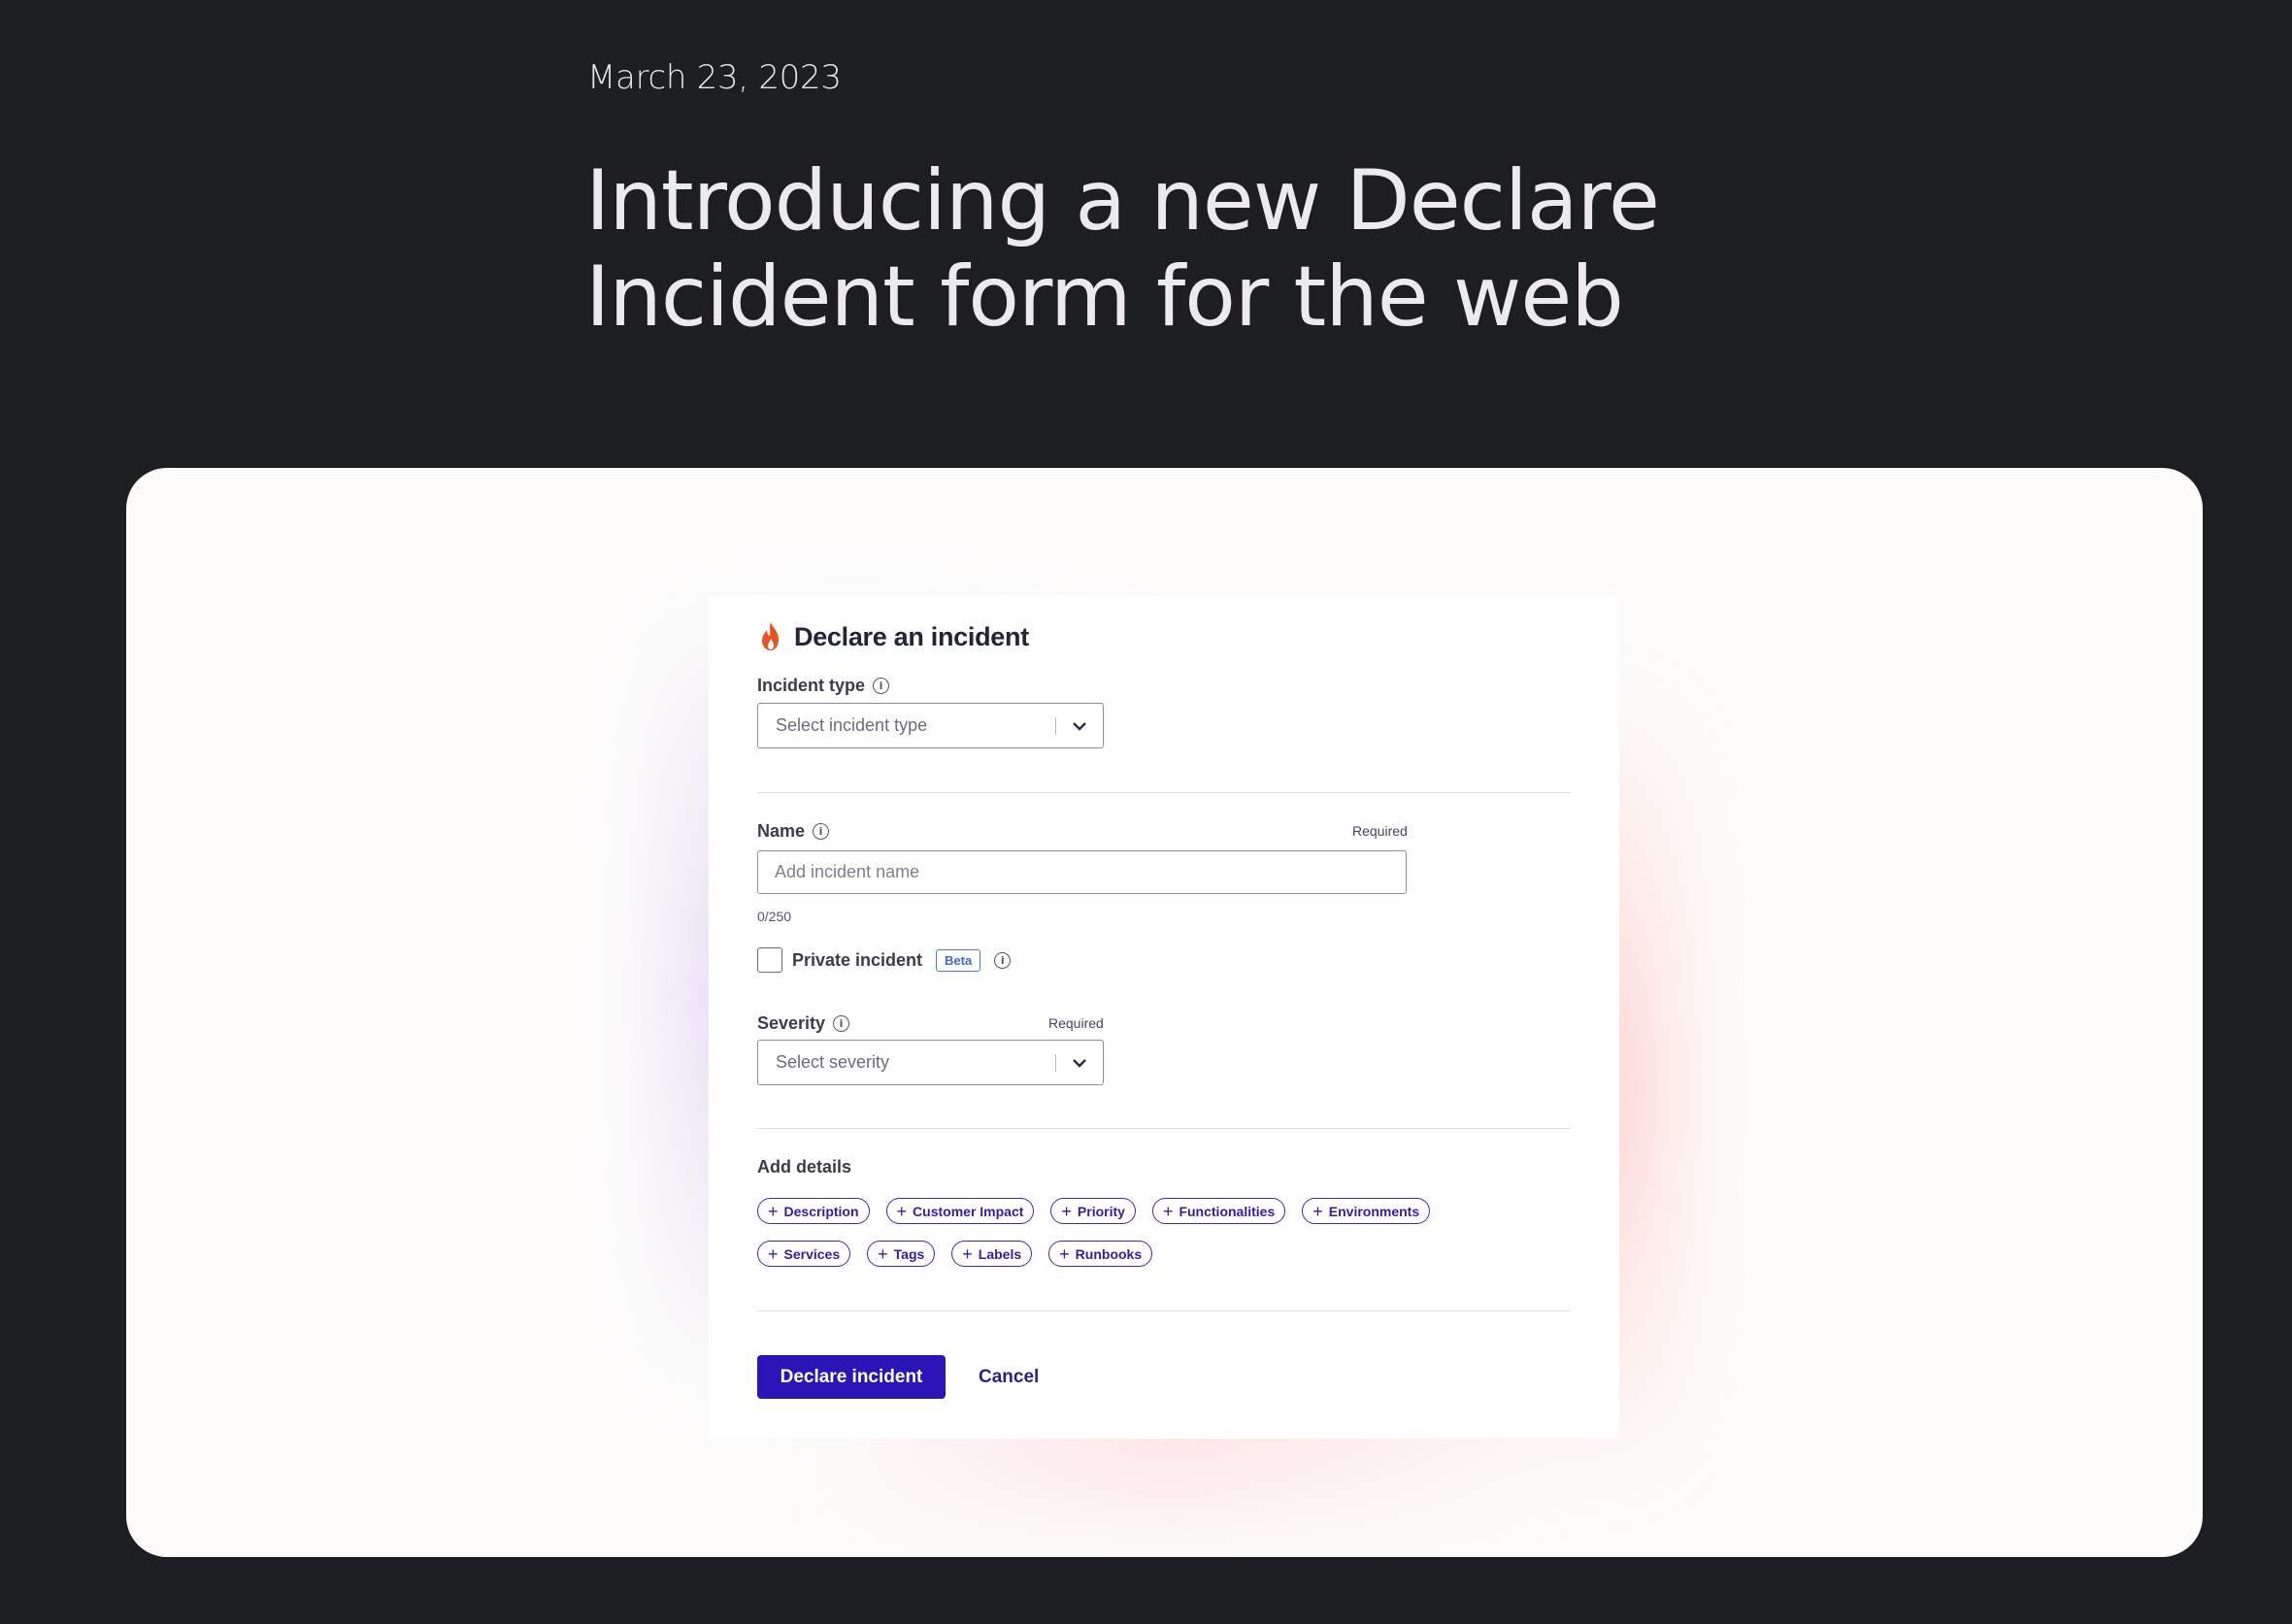  What do you see at coordinates (1123, 200) in the screenshot?
I see `post-title-line-1: Introducing a new Declare` at bounding box center [1123, 200].